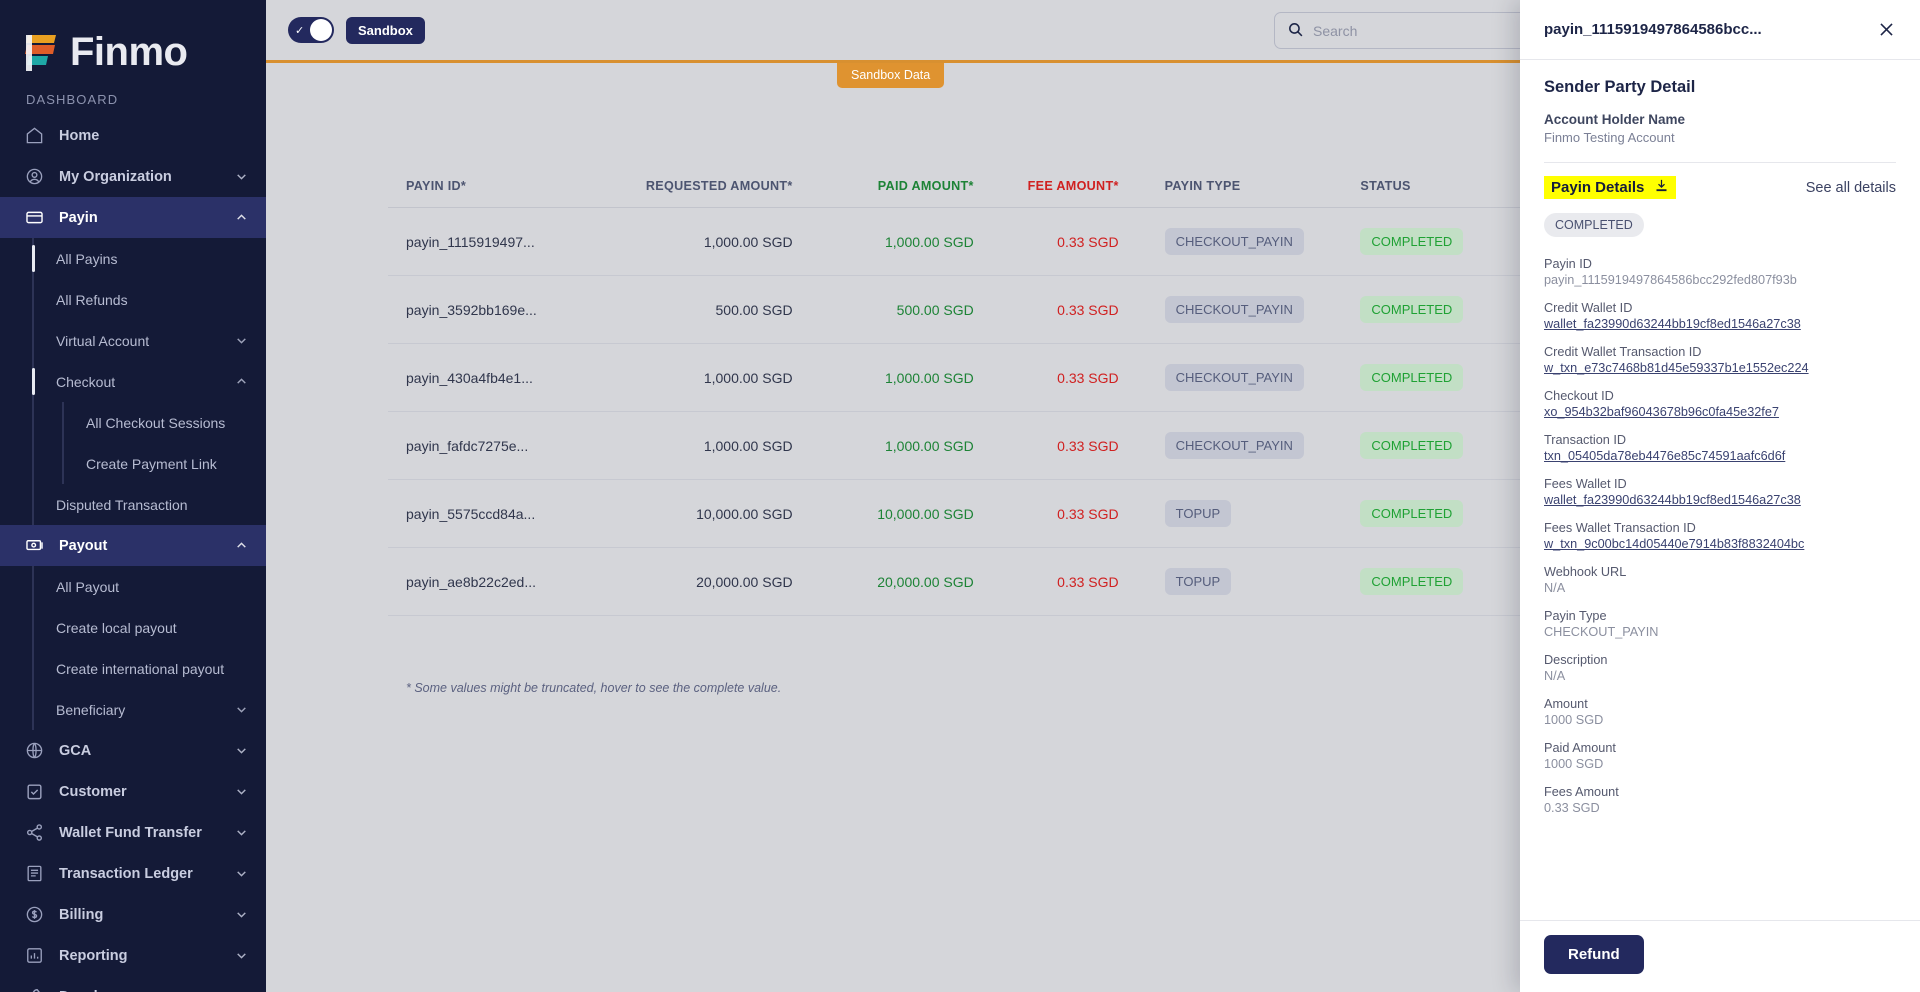 This screenshot has width=1920, height=992. I want to click on field-value: 0.33 SGD, so click(1572, 808).